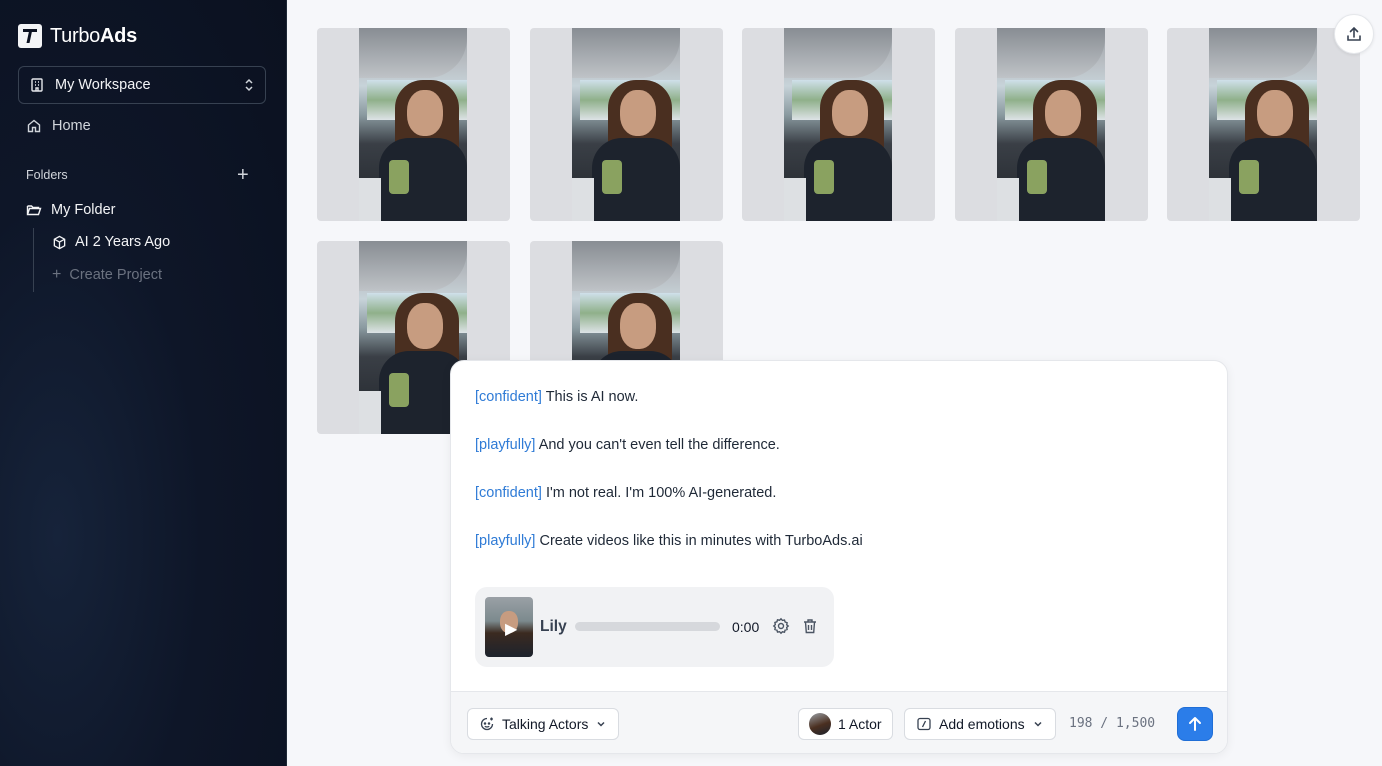  What do you see at coordinates (34, 210) in the screenshot?
I see `folder-open-icon` at bounding box center [34, 210].